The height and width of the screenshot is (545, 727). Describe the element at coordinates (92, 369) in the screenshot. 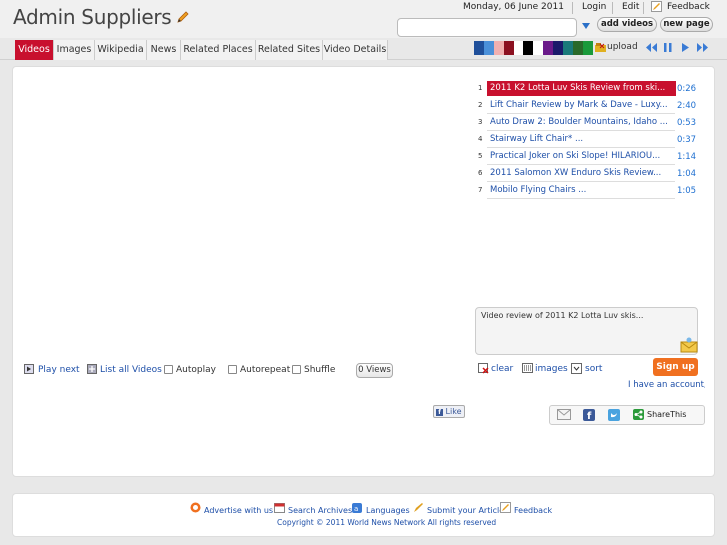

I see `list-icon` at that location.